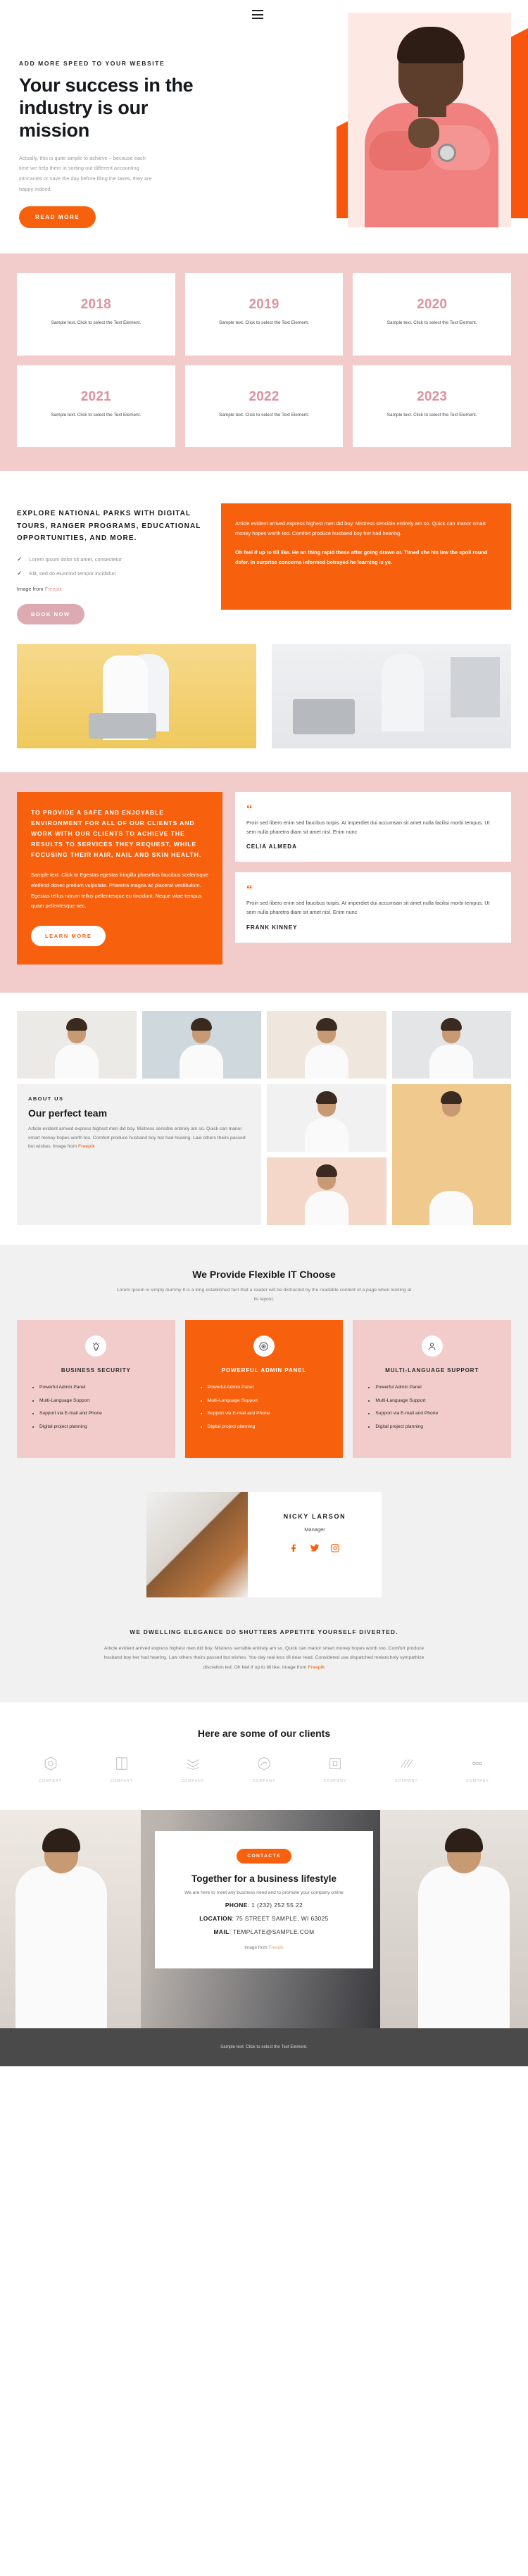 The width and height of the screenshot is (528, 2576). I want to click on manager-social-links, so click(314, 1550).